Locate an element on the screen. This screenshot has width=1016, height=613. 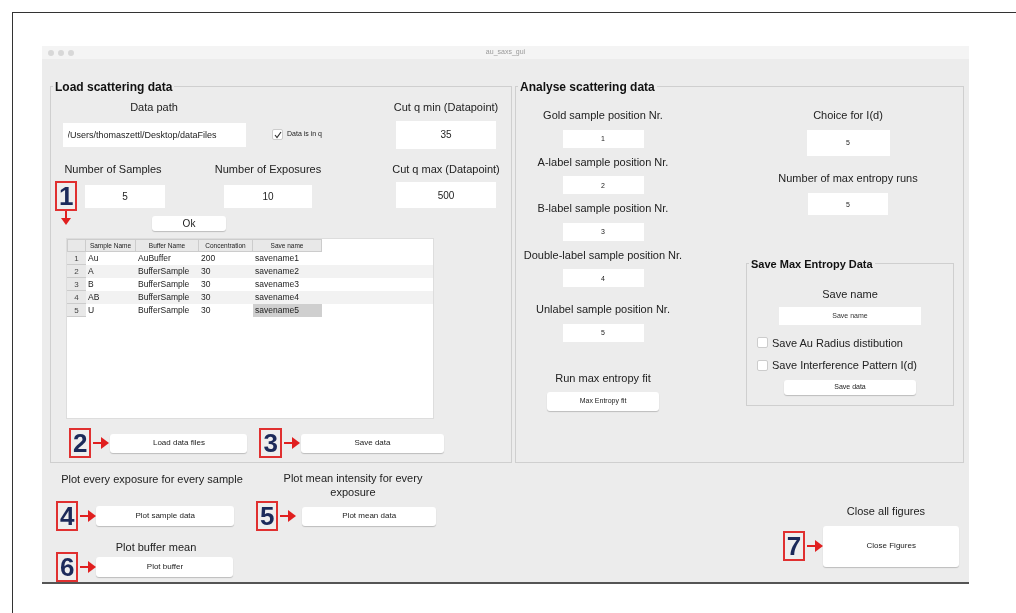
table-cell-text: AB is located at coordinates (94, 297).